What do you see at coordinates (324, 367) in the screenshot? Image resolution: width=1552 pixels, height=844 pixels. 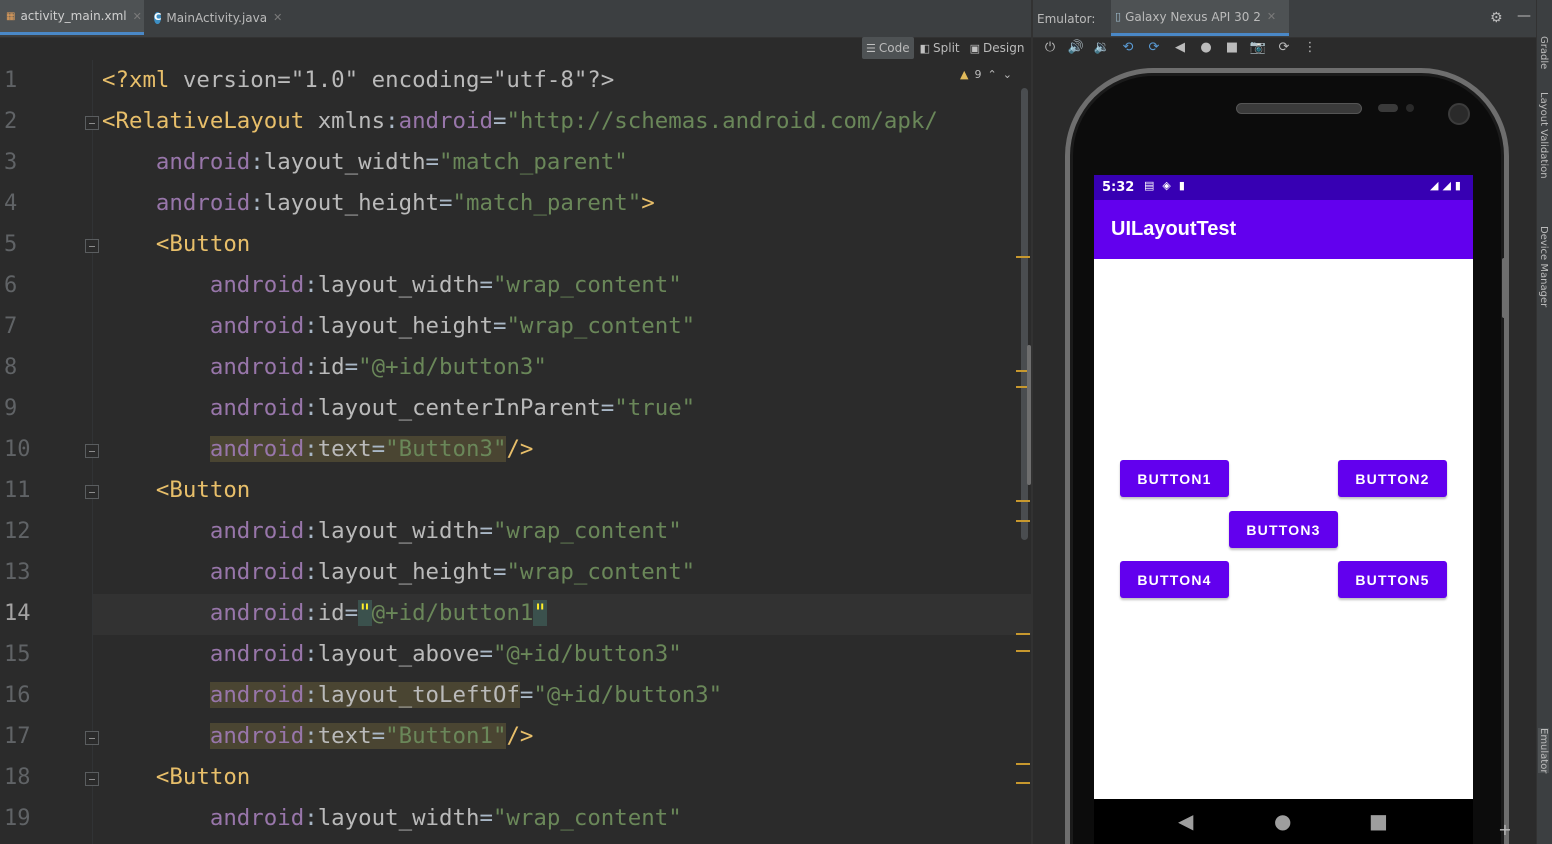 I see `code-line: android:id="@+id/button3"` at bounding box center [324, 367].